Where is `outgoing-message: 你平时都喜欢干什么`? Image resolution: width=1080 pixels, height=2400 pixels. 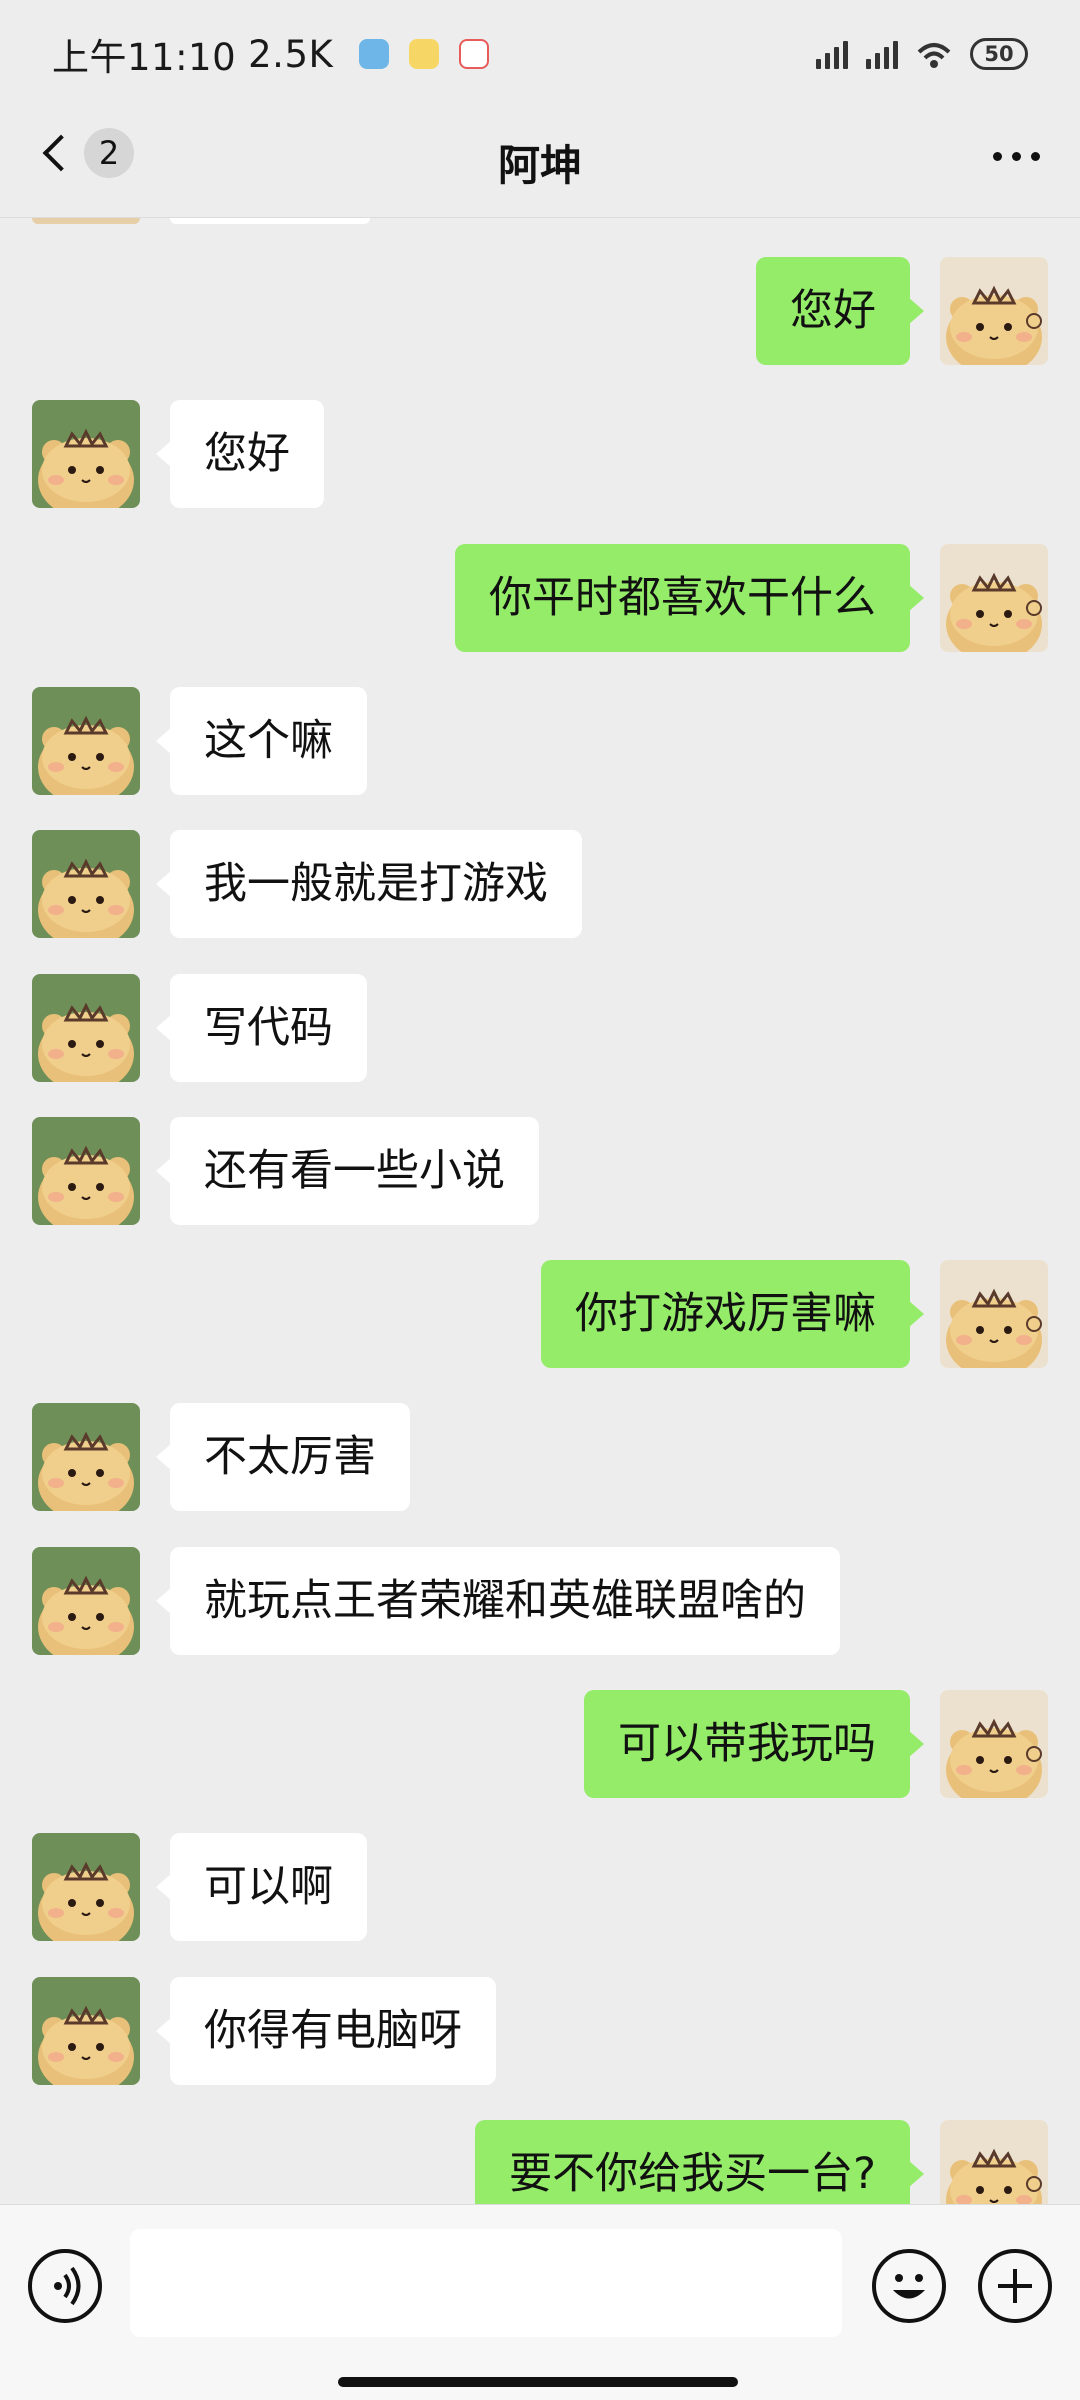
outgoing-message: 你平时都喜欢干什么 is located at coordinates (540, 598).